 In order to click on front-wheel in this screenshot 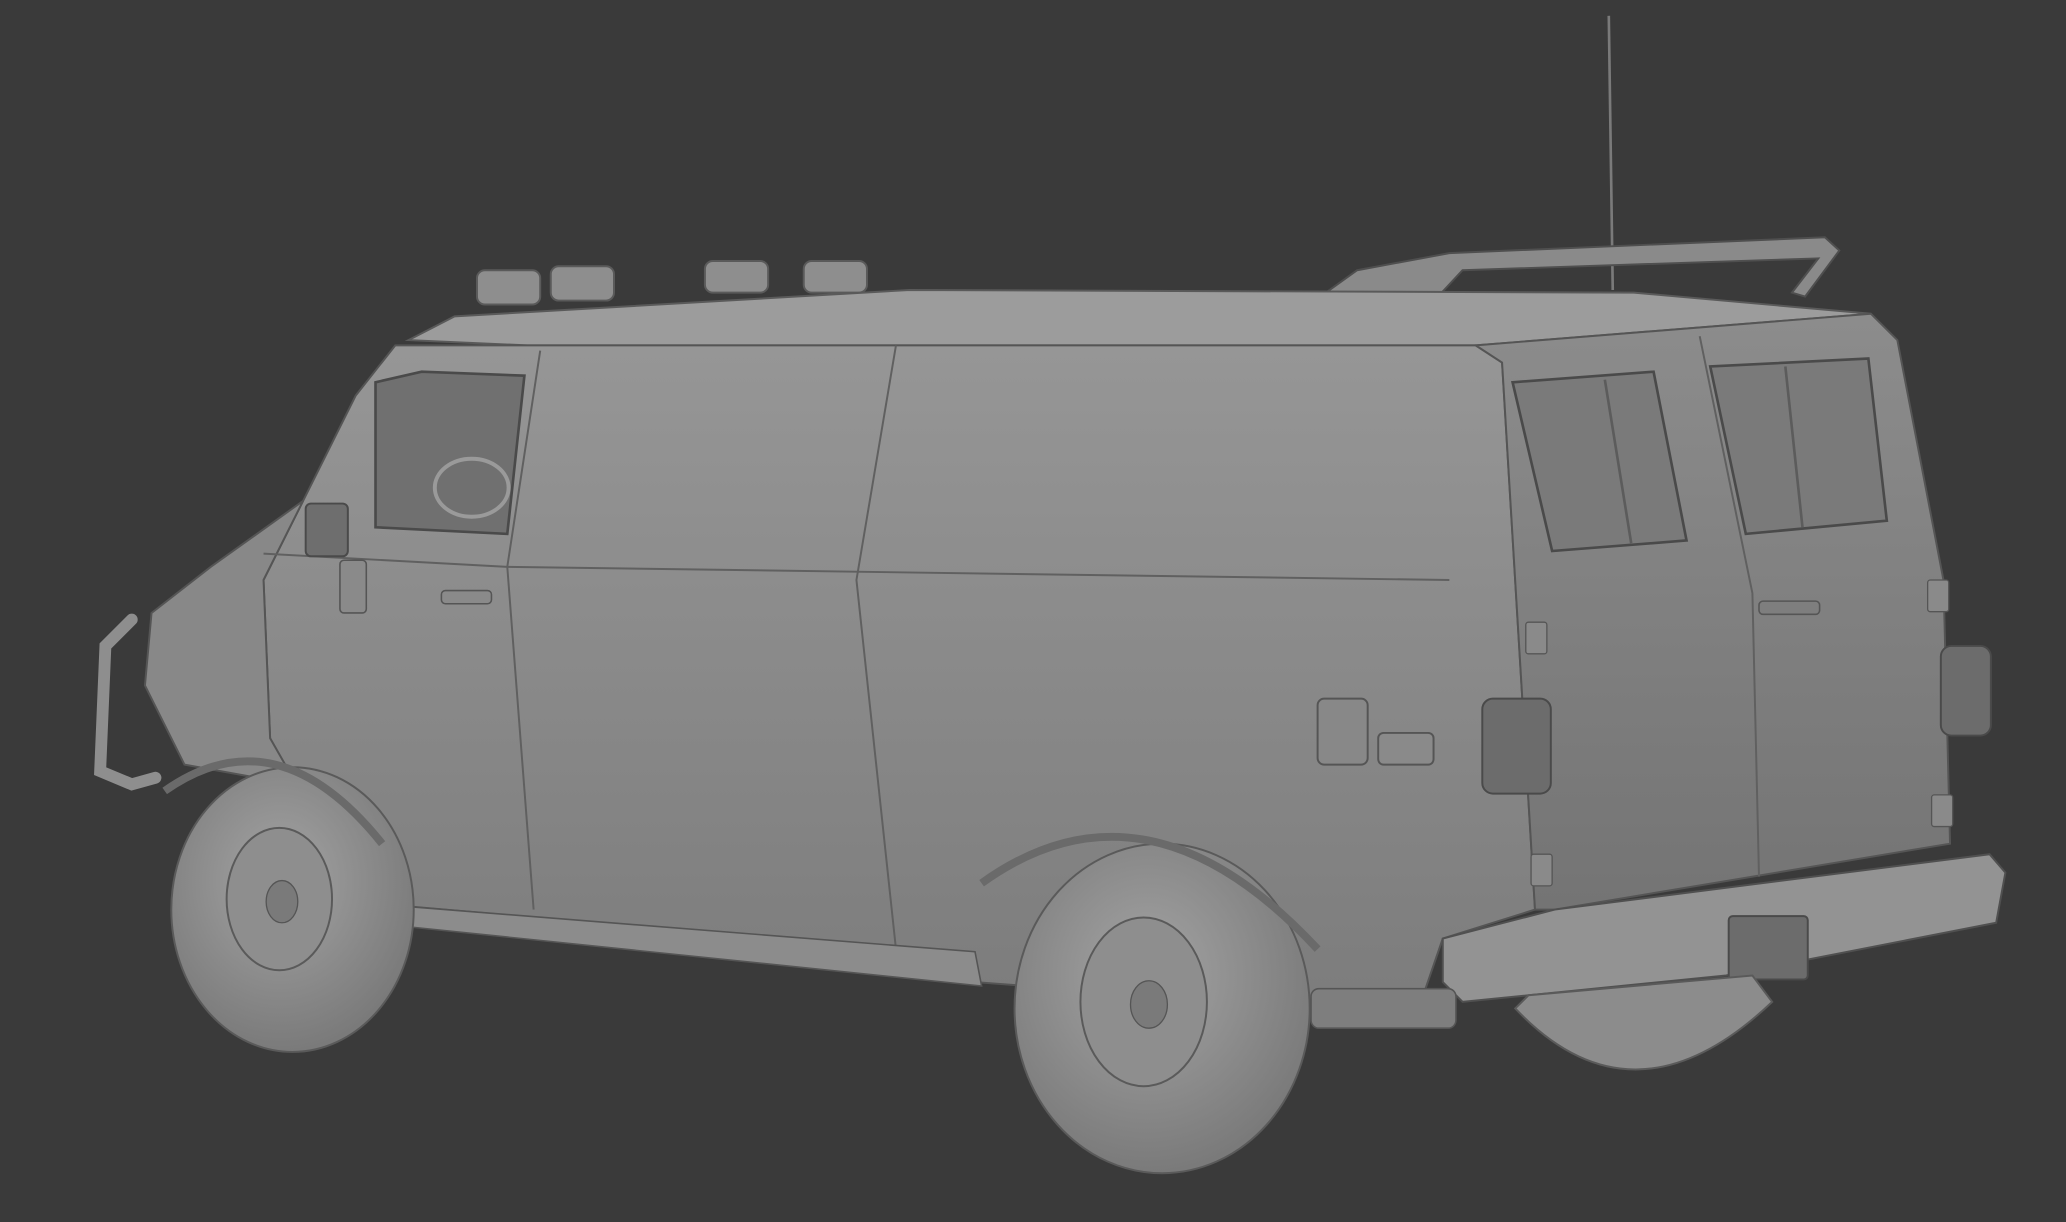, I will do `click(292, 909)`.